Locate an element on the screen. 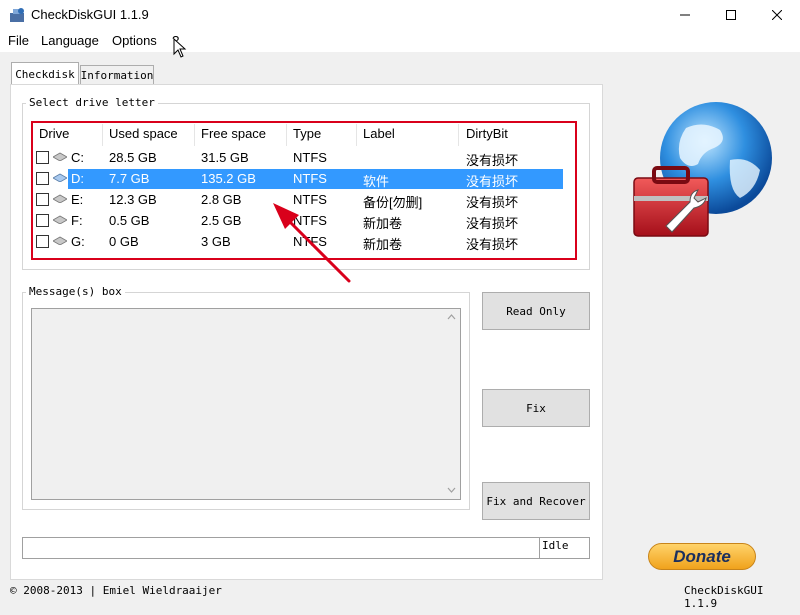  maximize-button is located at coordinates (731, 15).